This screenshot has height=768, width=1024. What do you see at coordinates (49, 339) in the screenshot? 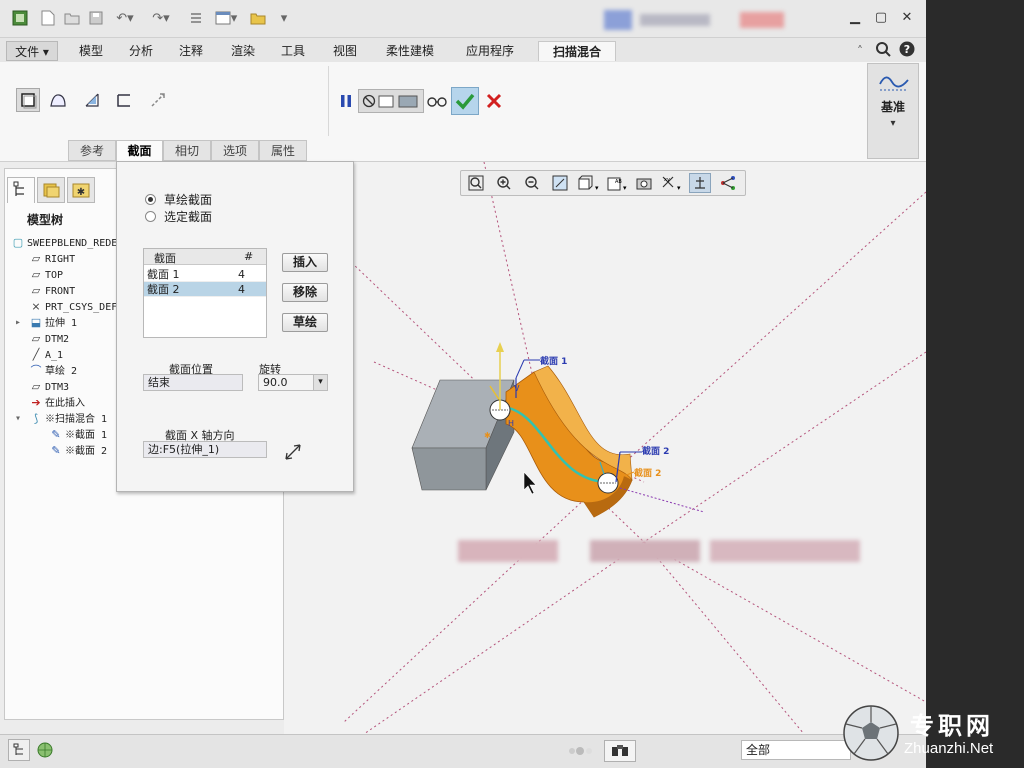
I see `tree-item: ▱ DTM2` at bounding box center [49, 339].